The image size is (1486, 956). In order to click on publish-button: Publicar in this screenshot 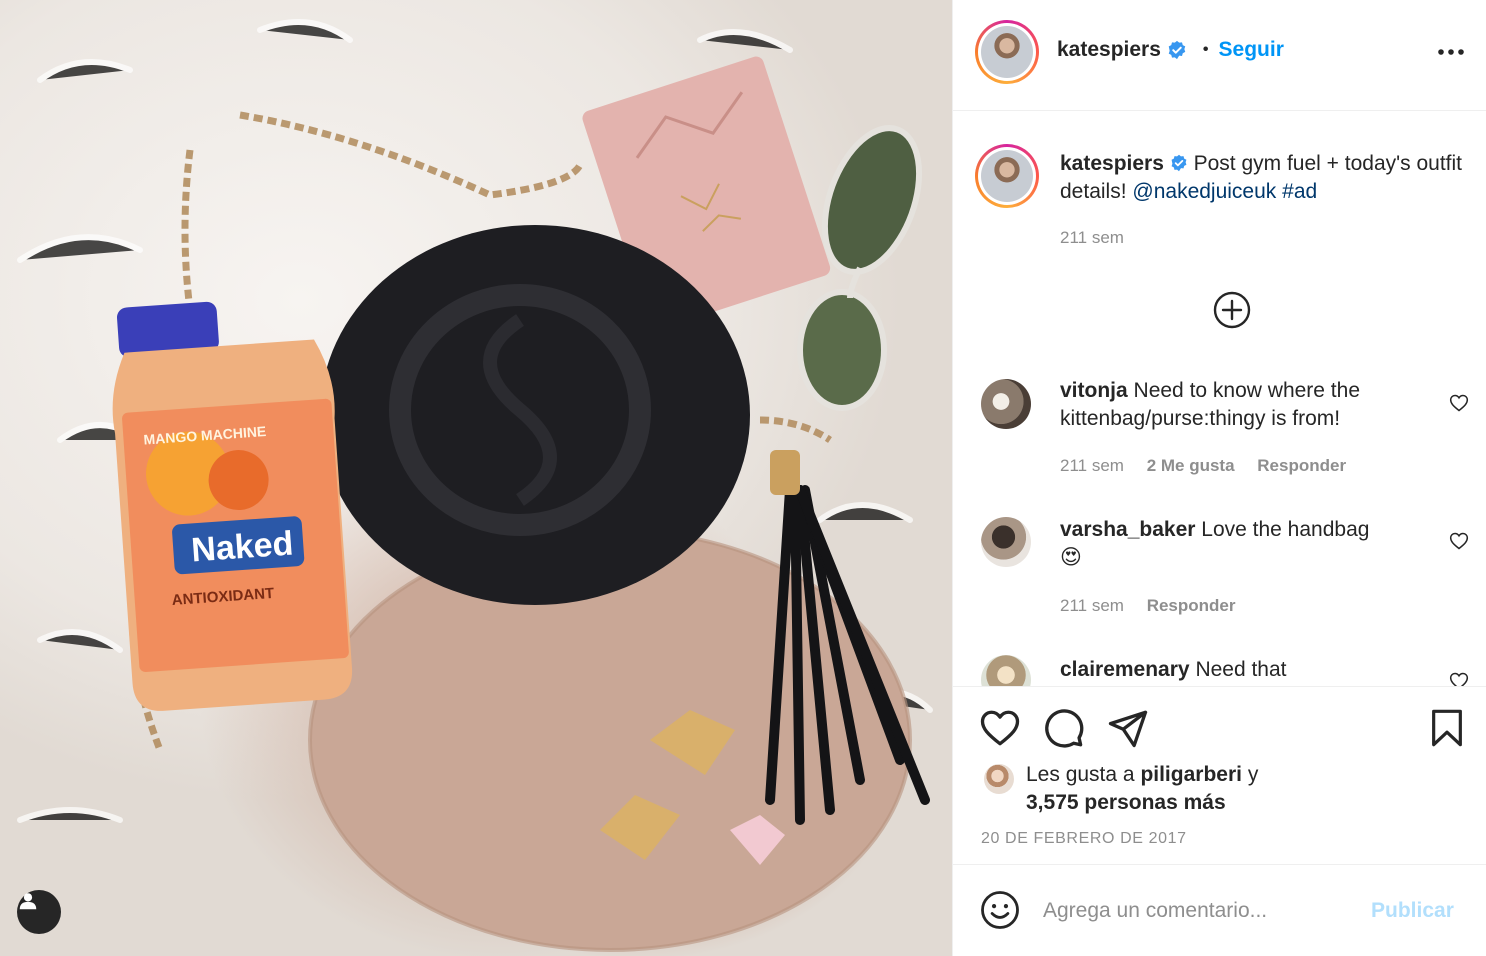, I will do `click(1412, 911)`.